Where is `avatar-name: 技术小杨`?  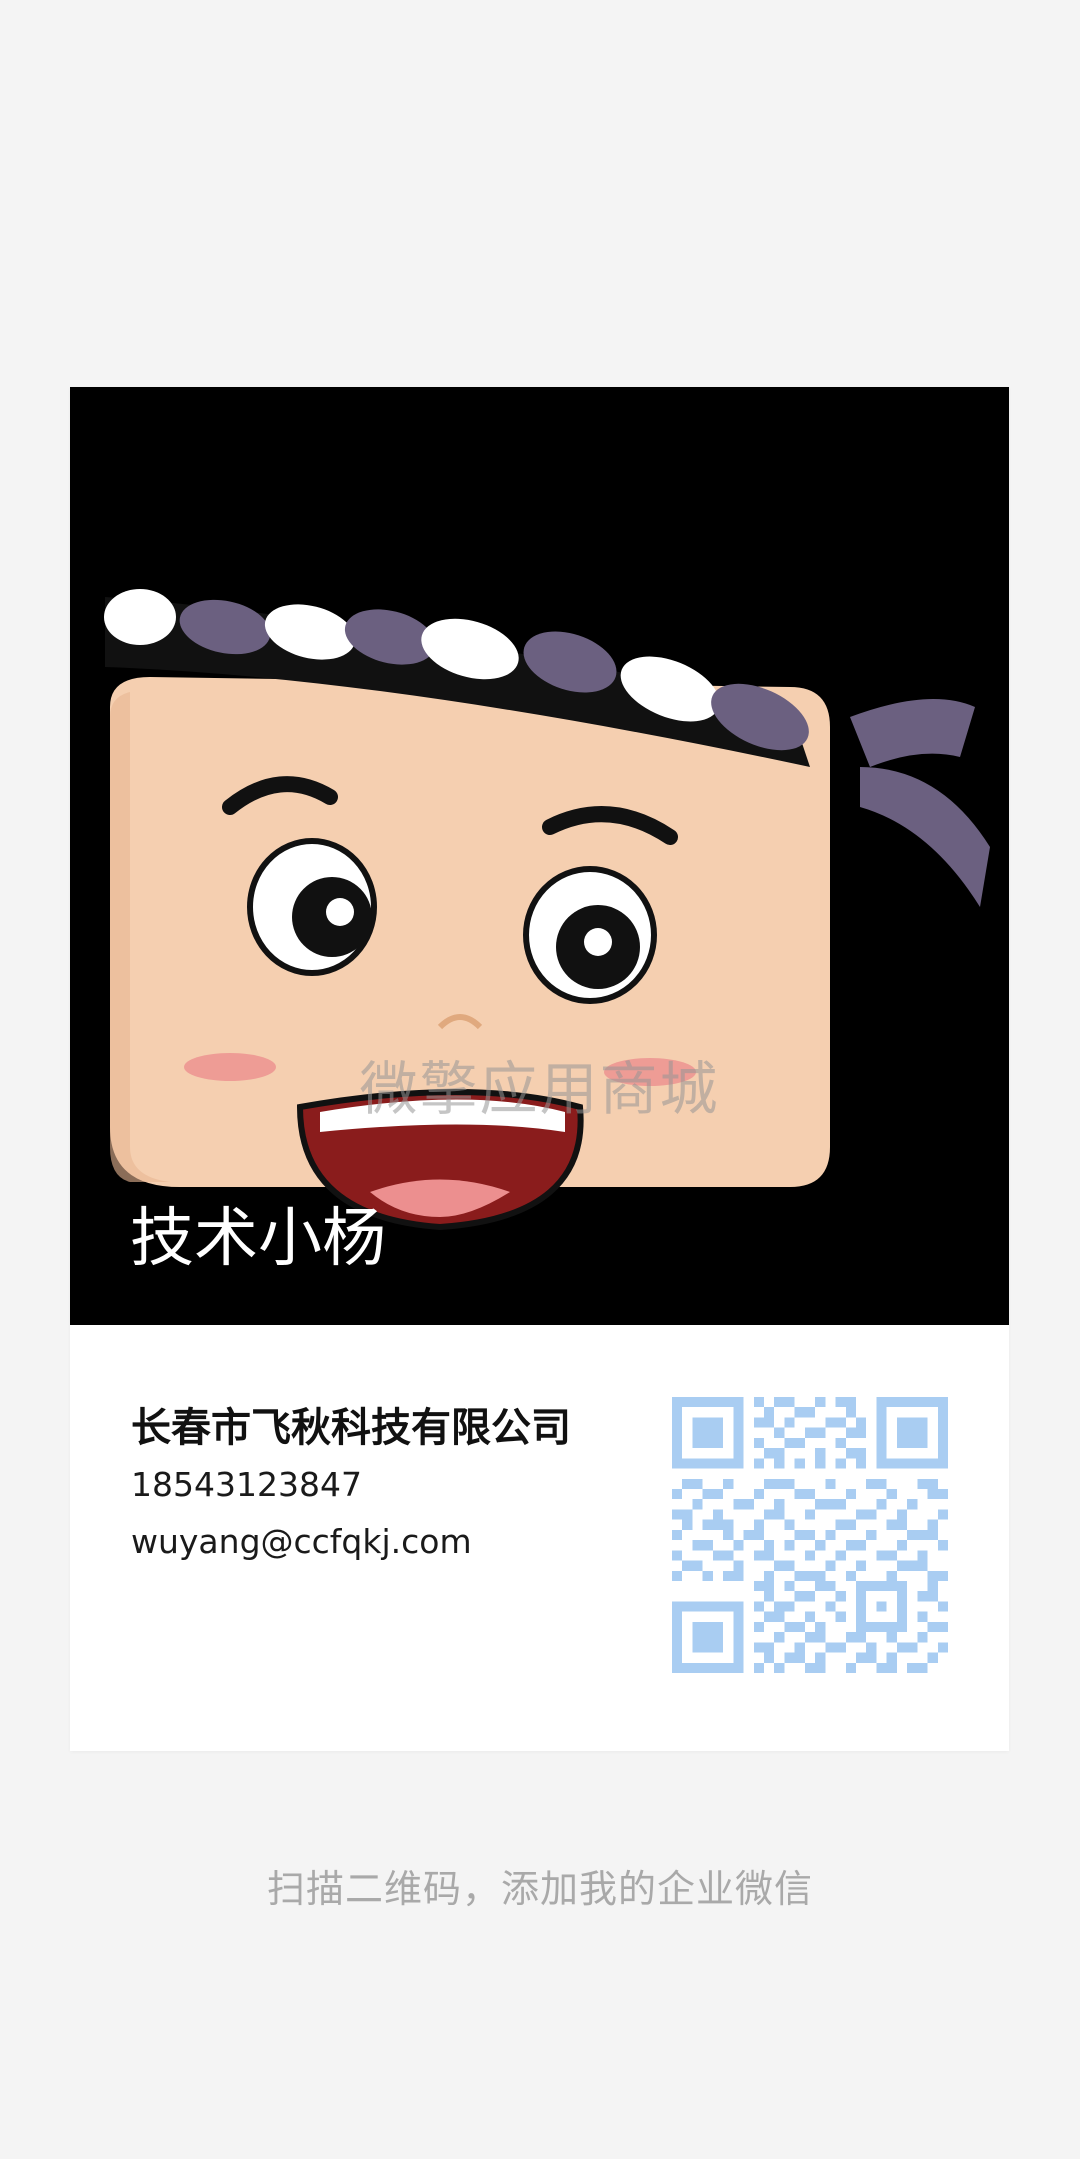 avatar-name: 技术小杨 is located at coordinates (258, 1239).